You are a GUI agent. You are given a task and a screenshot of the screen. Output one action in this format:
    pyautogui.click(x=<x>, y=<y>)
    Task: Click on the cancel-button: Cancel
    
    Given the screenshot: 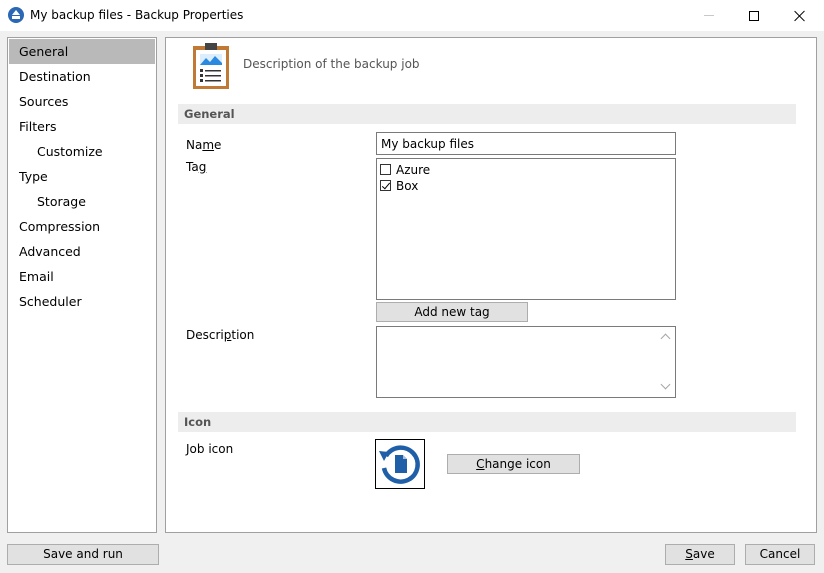 What is the action you would take?
    pyautogui.click(x=780, y=554)
    